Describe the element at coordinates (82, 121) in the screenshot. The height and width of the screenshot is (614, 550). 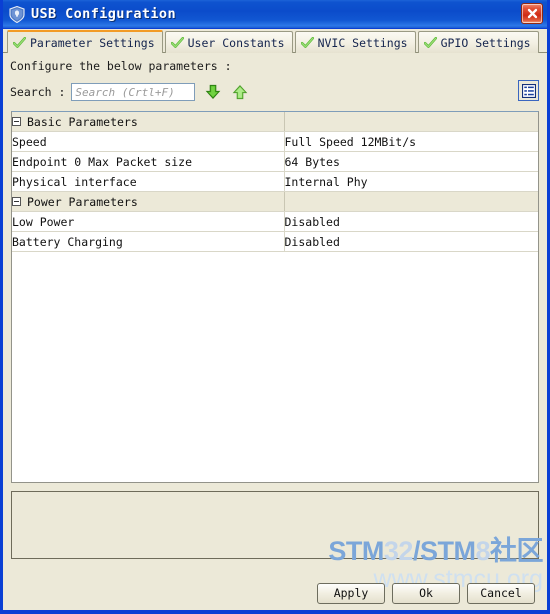
I see `group-label: Basic Parameters` at that location.